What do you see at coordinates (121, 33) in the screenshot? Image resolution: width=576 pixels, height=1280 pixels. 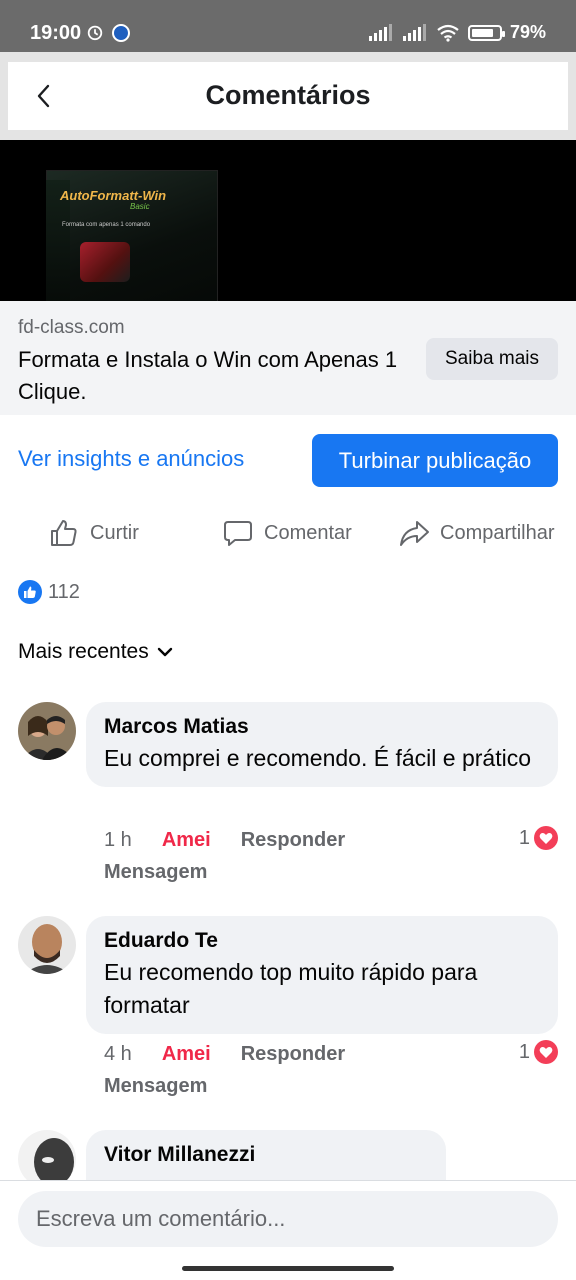 I see `app-notification-icon` at bounding box center [121, 33].